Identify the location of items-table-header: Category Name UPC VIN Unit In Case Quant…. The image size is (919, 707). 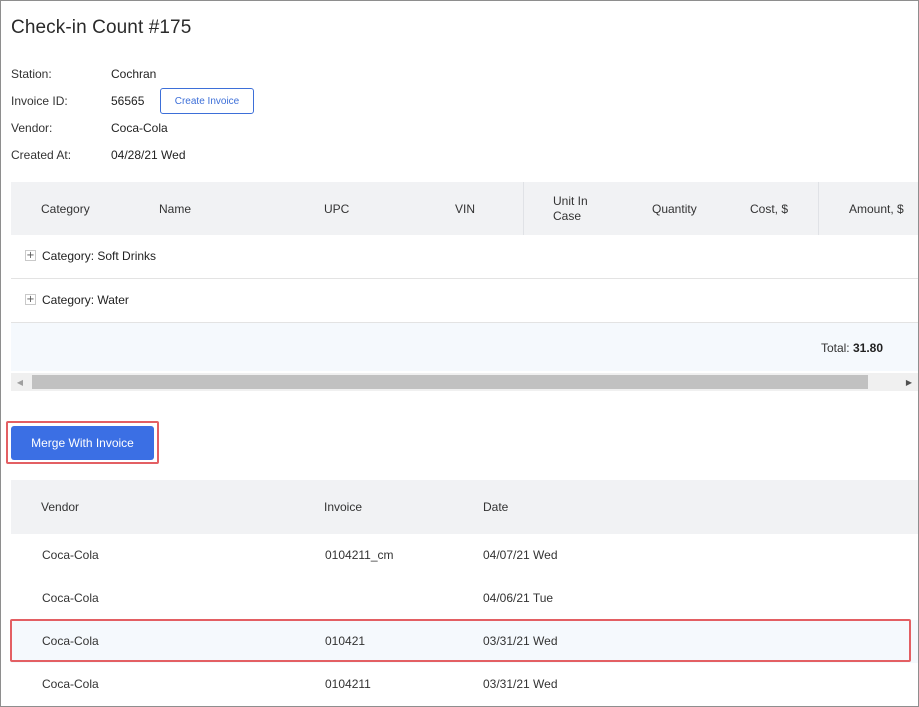
(464, 209).